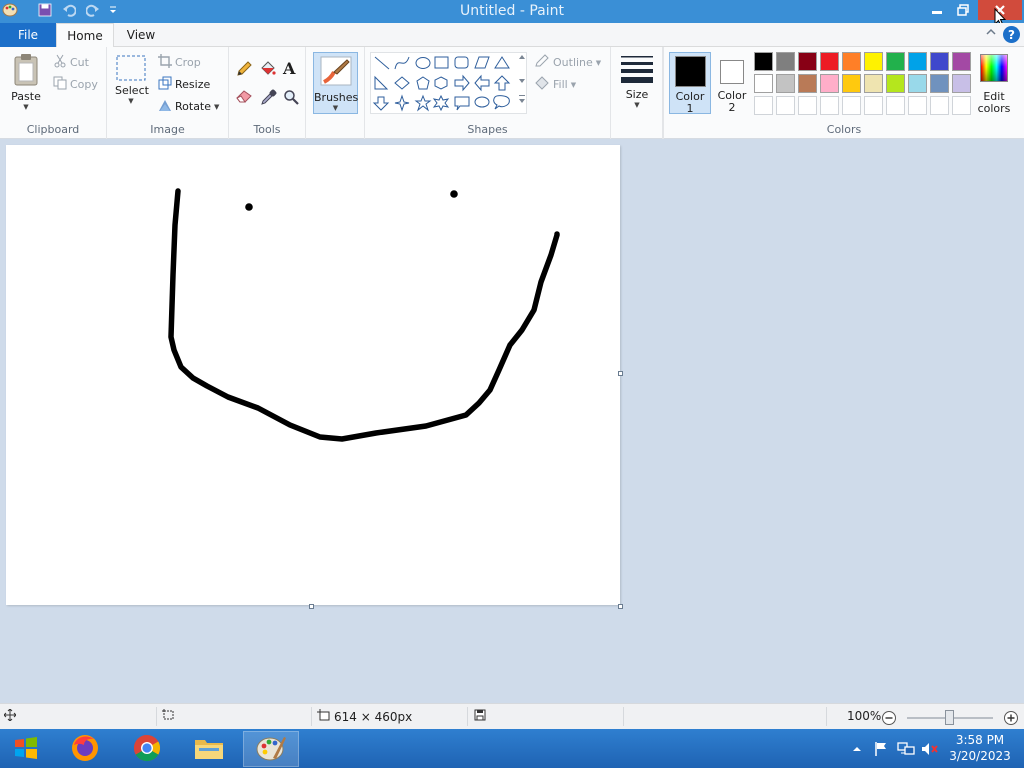  What do you see at coordinates (690, 83) in the screenshot?
I see `color-1-button: Color 1` at bounding box center [690, 83].